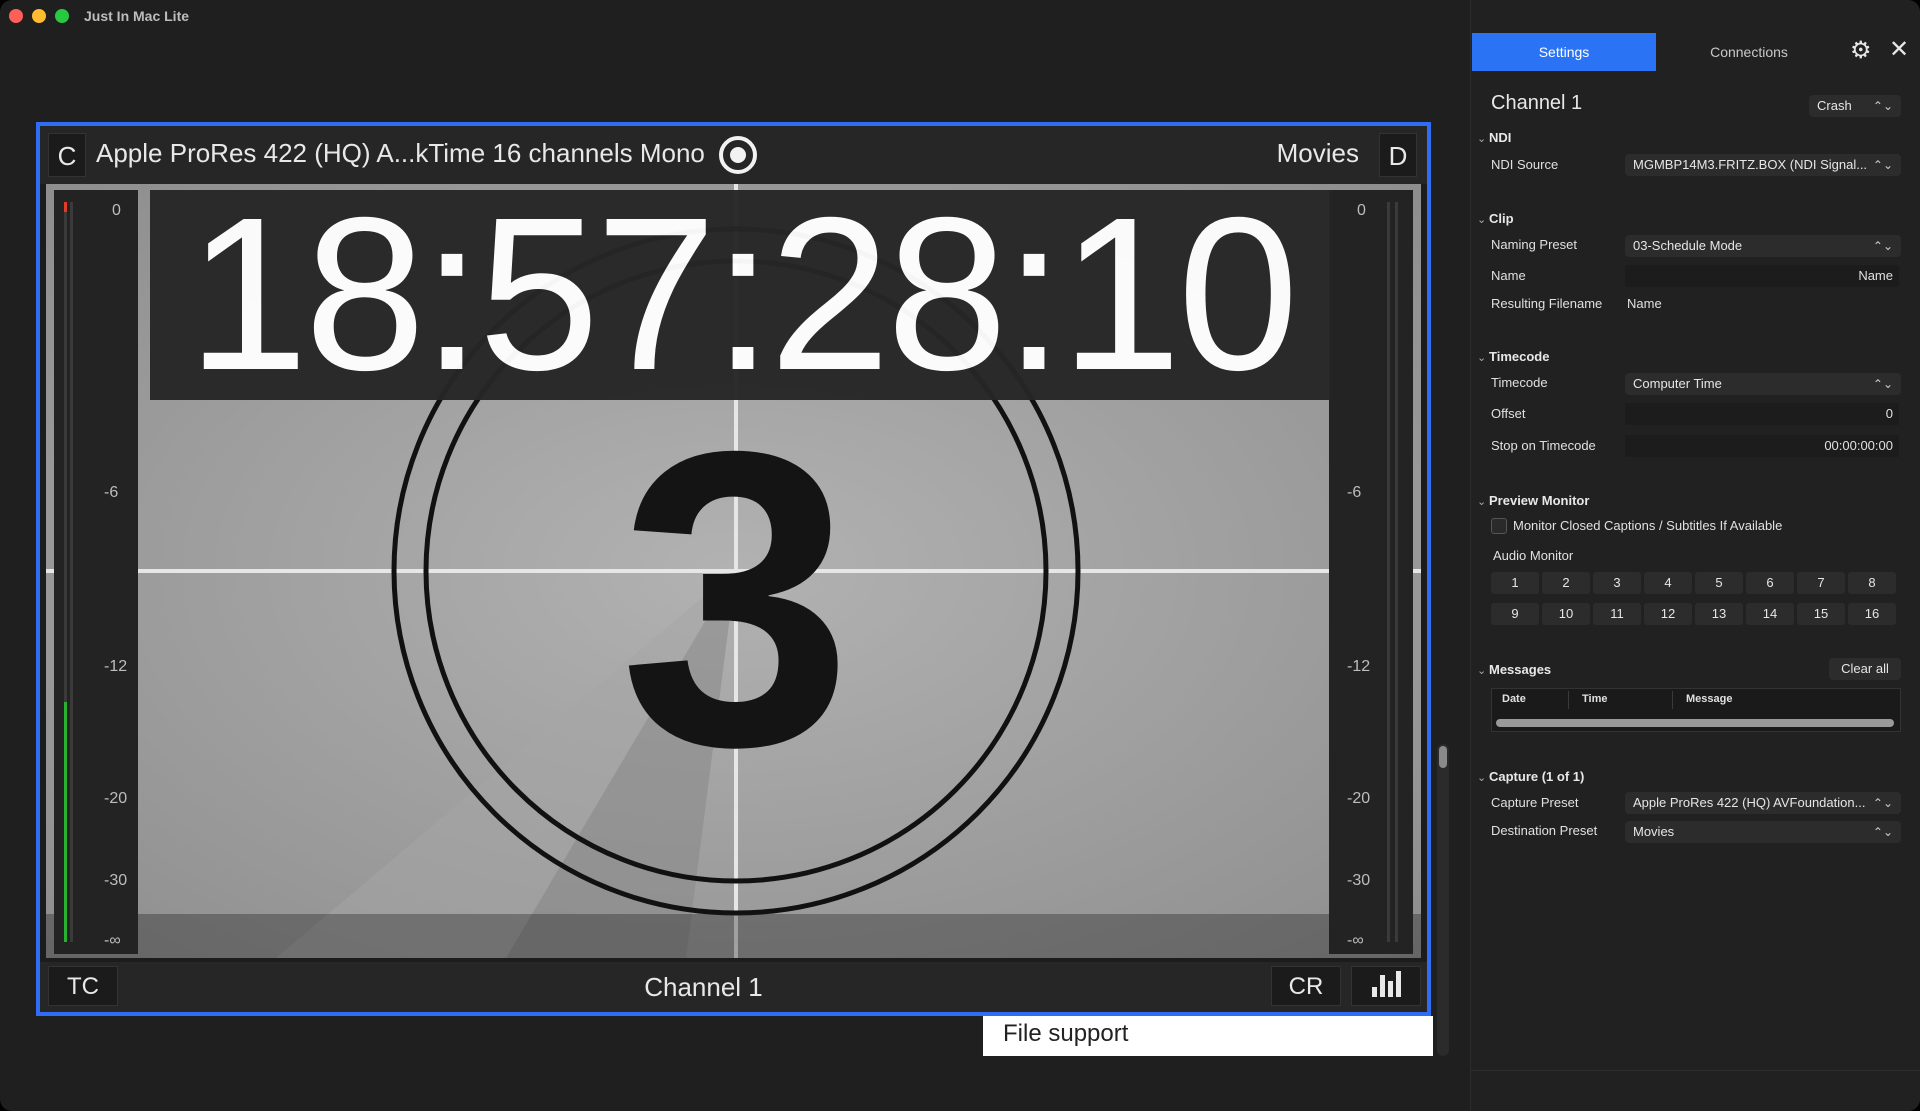 This screenshot has width=1920, height=1111. I want to click on meter-level, so click(65, 822).